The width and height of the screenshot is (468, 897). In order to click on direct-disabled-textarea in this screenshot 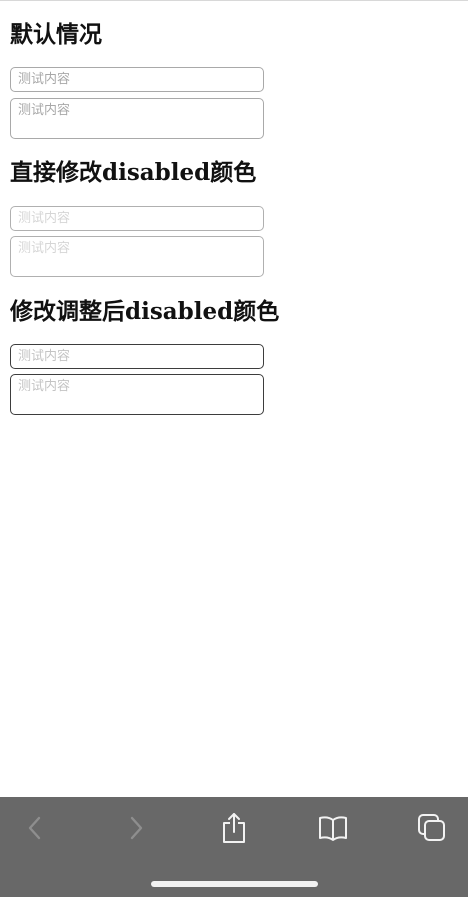, I will do `click(137, 256)`.